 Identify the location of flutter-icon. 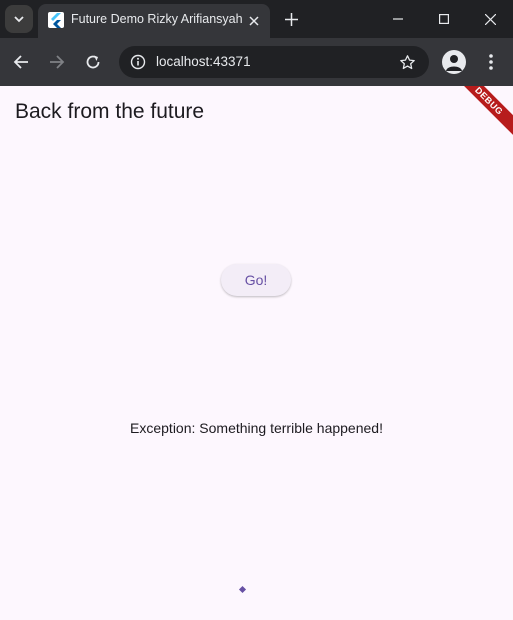
(56, 20).